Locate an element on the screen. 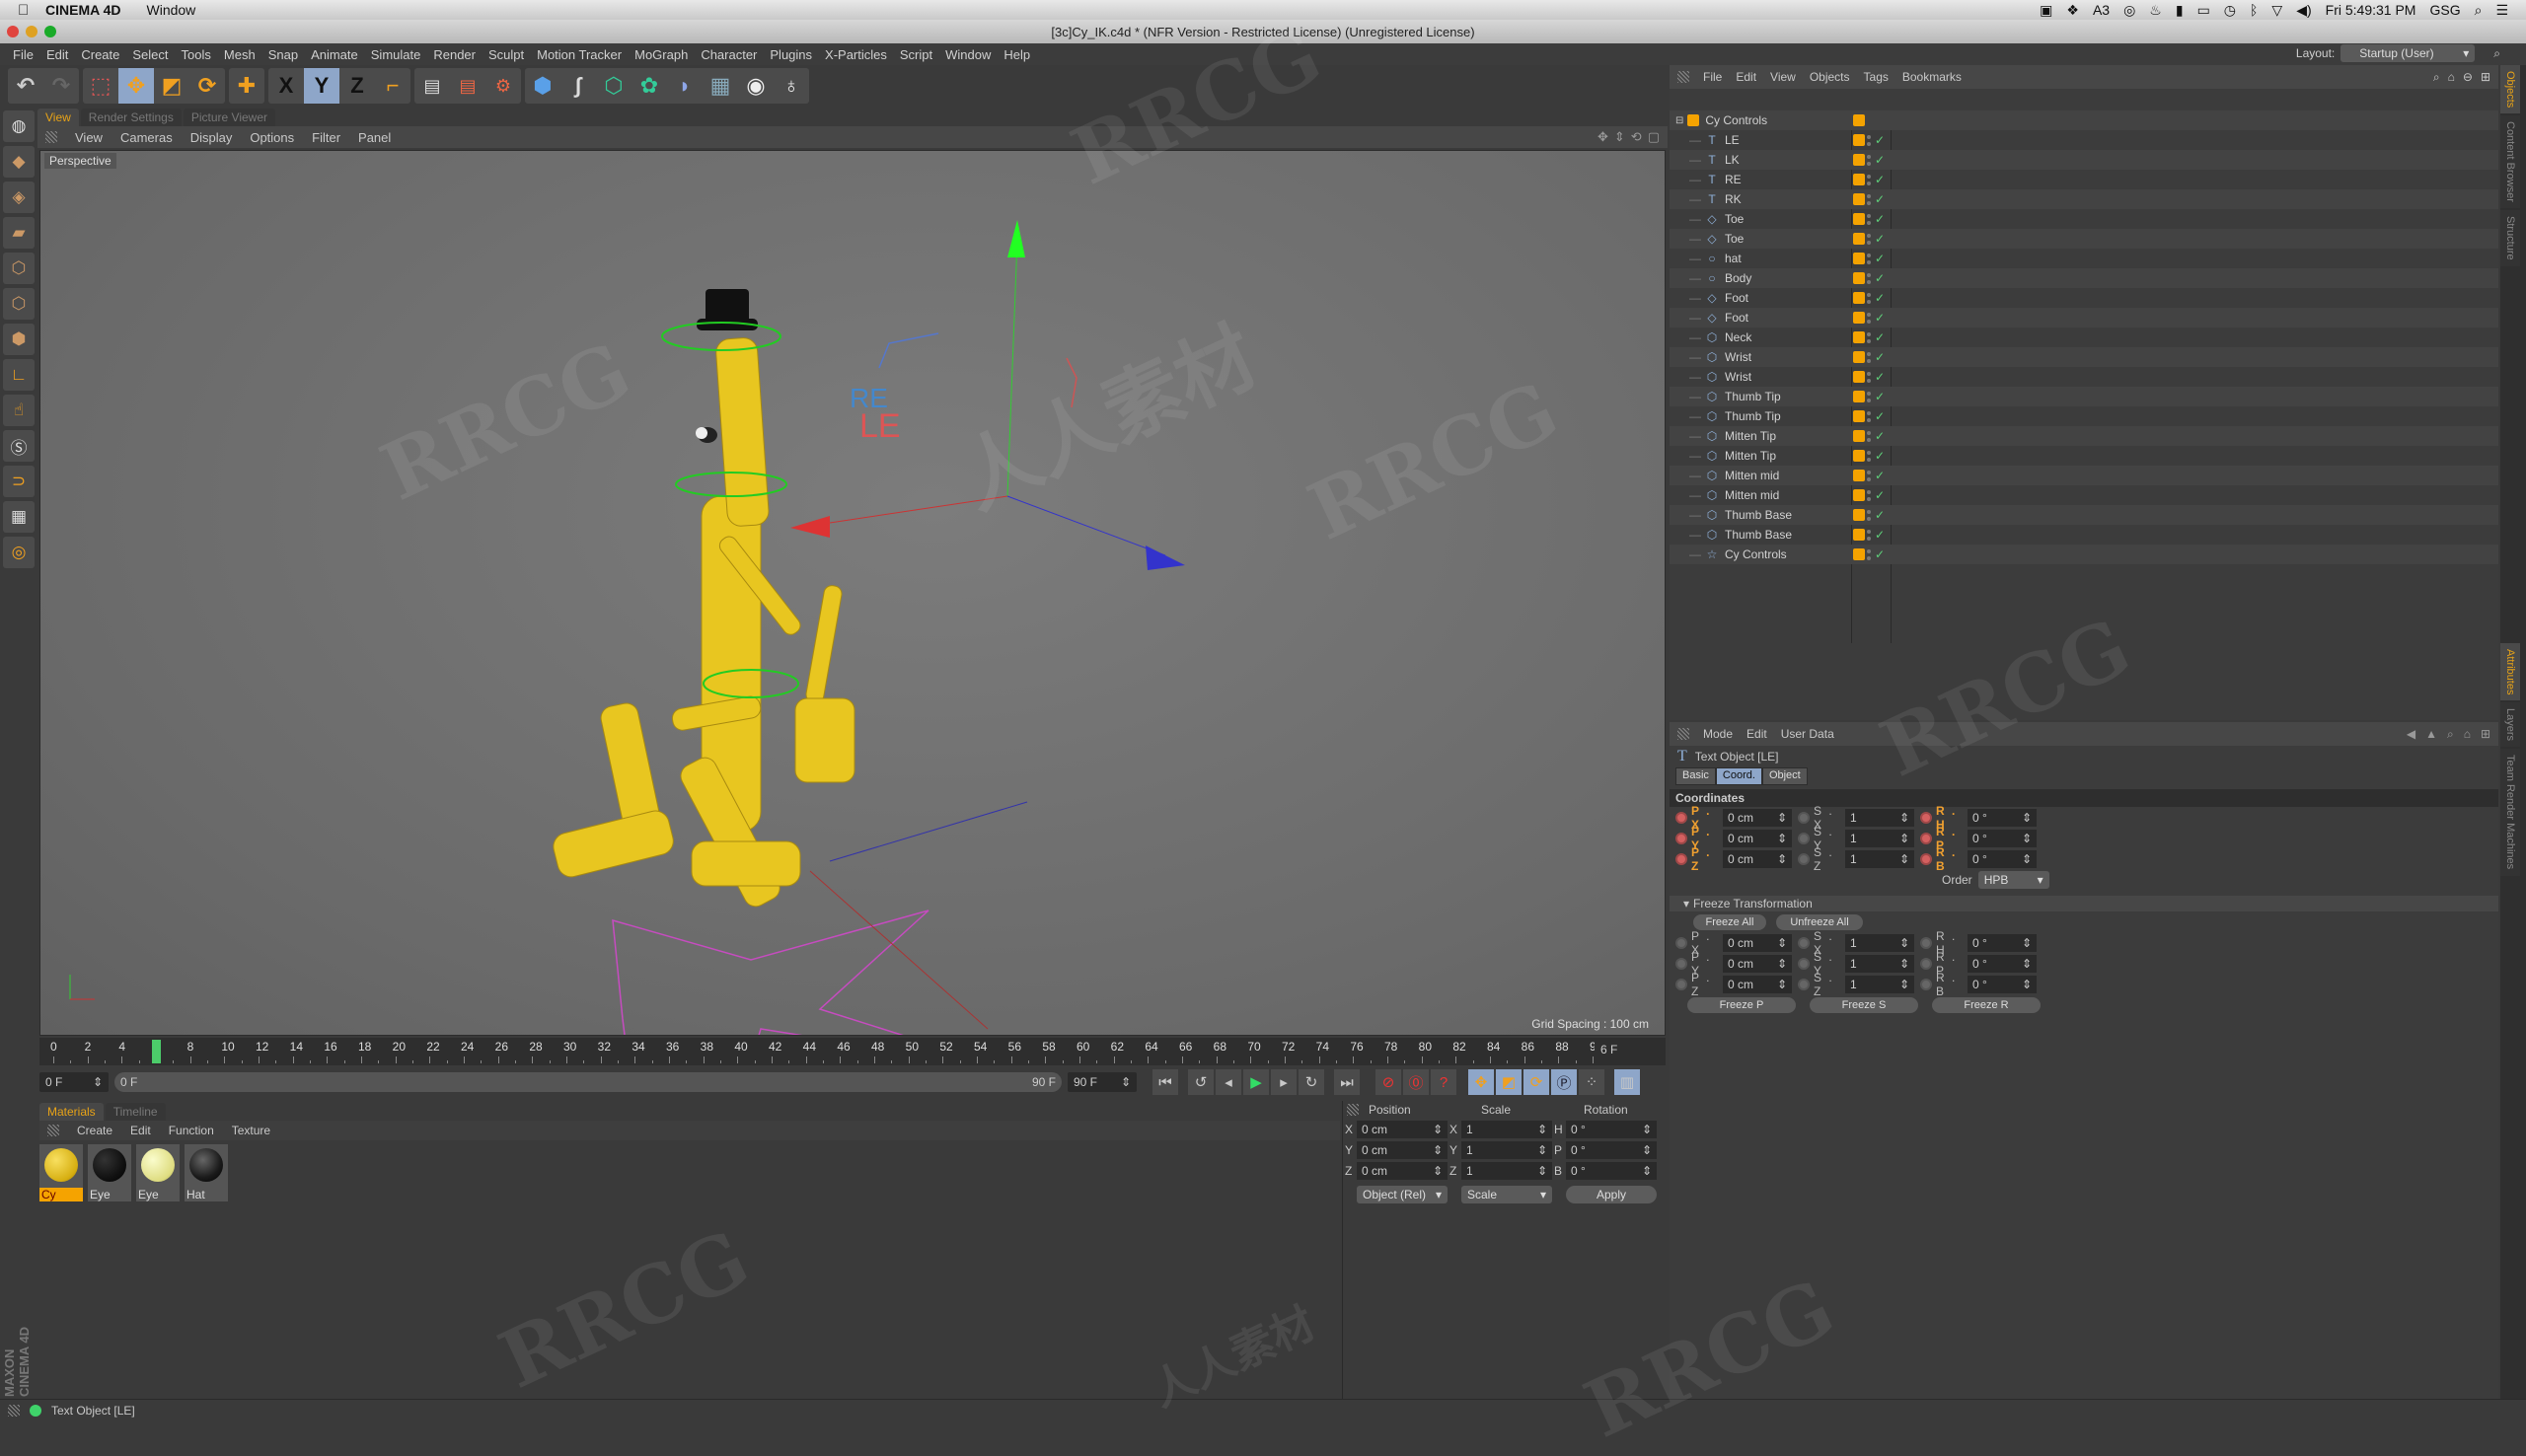 The image size is (2526, 1456). tweak-icon: ☝ is located at coordinates (19, 410).